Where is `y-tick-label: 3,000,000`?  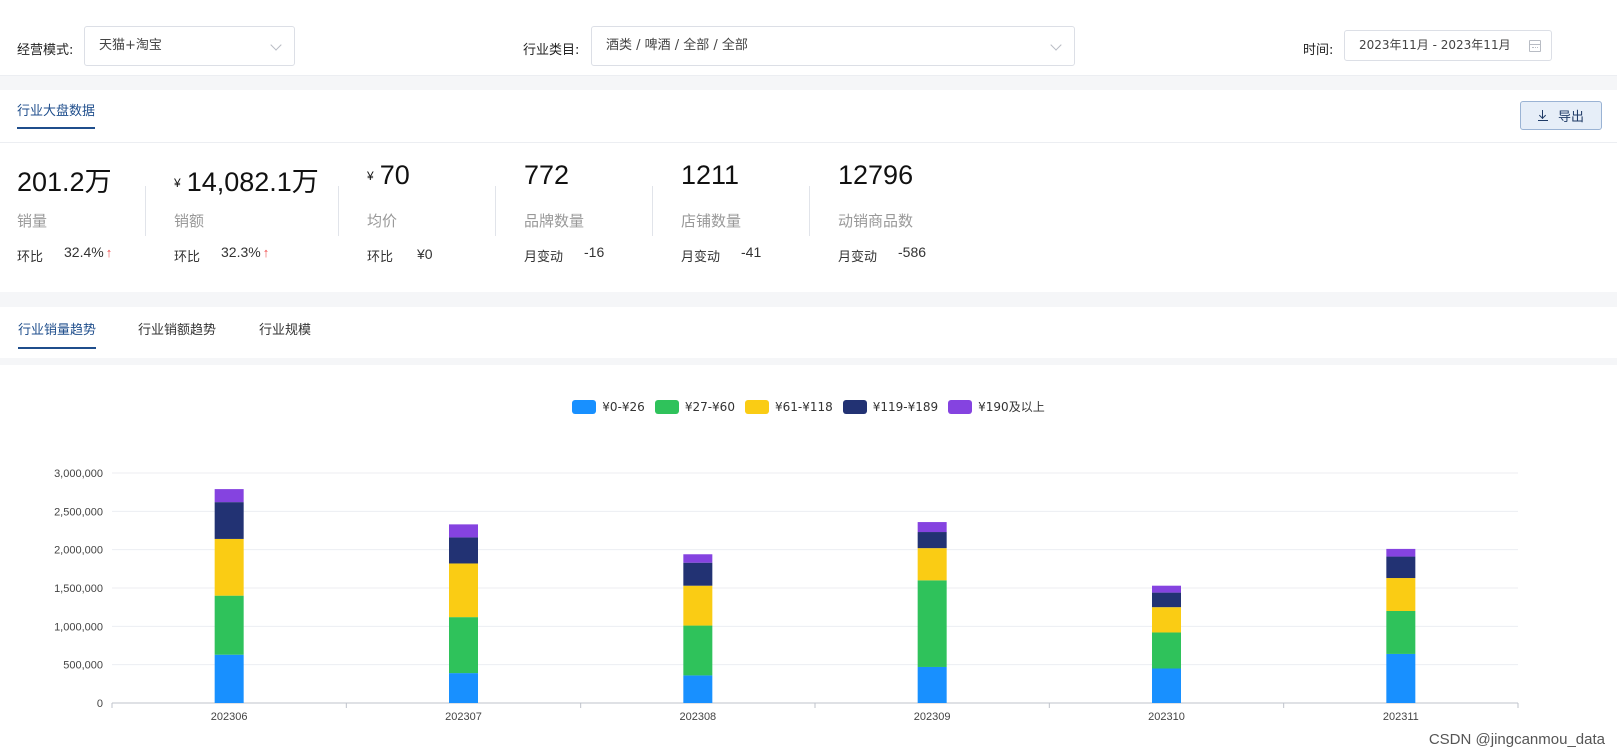 y-tick-label: 3,000,000 is located at coordinates (78, 474).